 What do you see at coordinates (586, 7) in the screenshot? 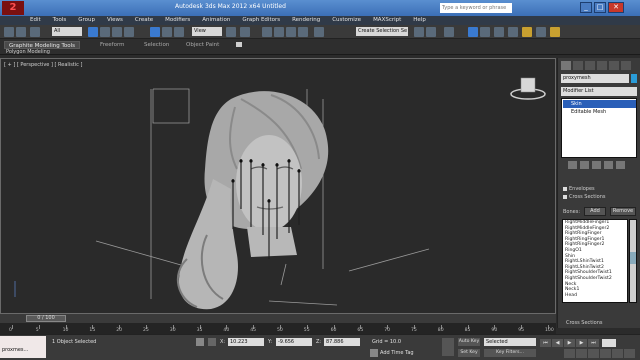
I see `minimize-button: _` at bounding box center [586, 7].